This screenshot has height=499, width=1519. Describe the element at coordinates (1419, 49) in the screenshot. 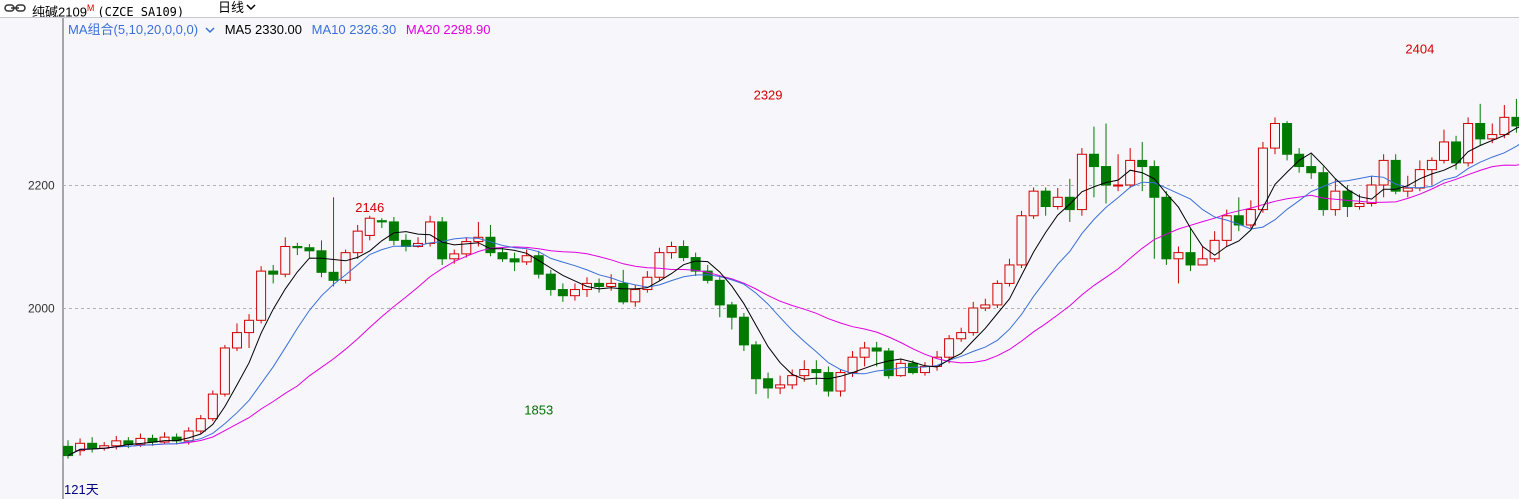

I see `high-price-label: 2404` at that location.